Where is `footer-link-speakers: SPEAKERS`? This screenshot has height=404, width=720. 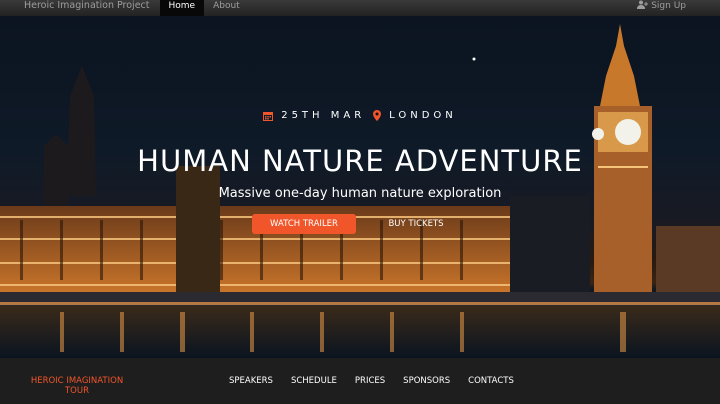
footer-link-speakers: SPEAKERS is located at coordinates (251, 381).